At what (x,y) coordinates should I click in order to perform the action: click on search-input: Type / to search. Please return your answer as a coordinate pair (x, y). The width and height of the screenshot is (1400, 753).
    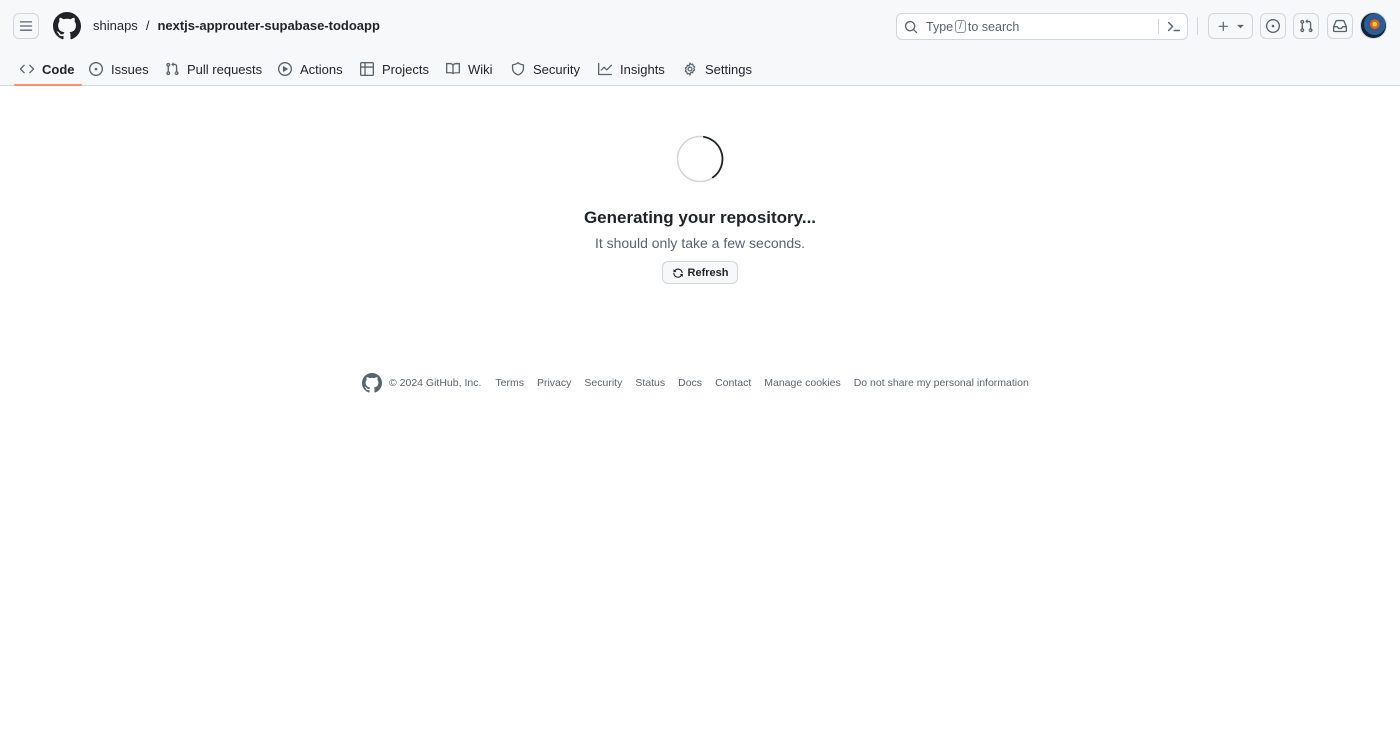
    Looking at the image, I should click on (1042, 26).